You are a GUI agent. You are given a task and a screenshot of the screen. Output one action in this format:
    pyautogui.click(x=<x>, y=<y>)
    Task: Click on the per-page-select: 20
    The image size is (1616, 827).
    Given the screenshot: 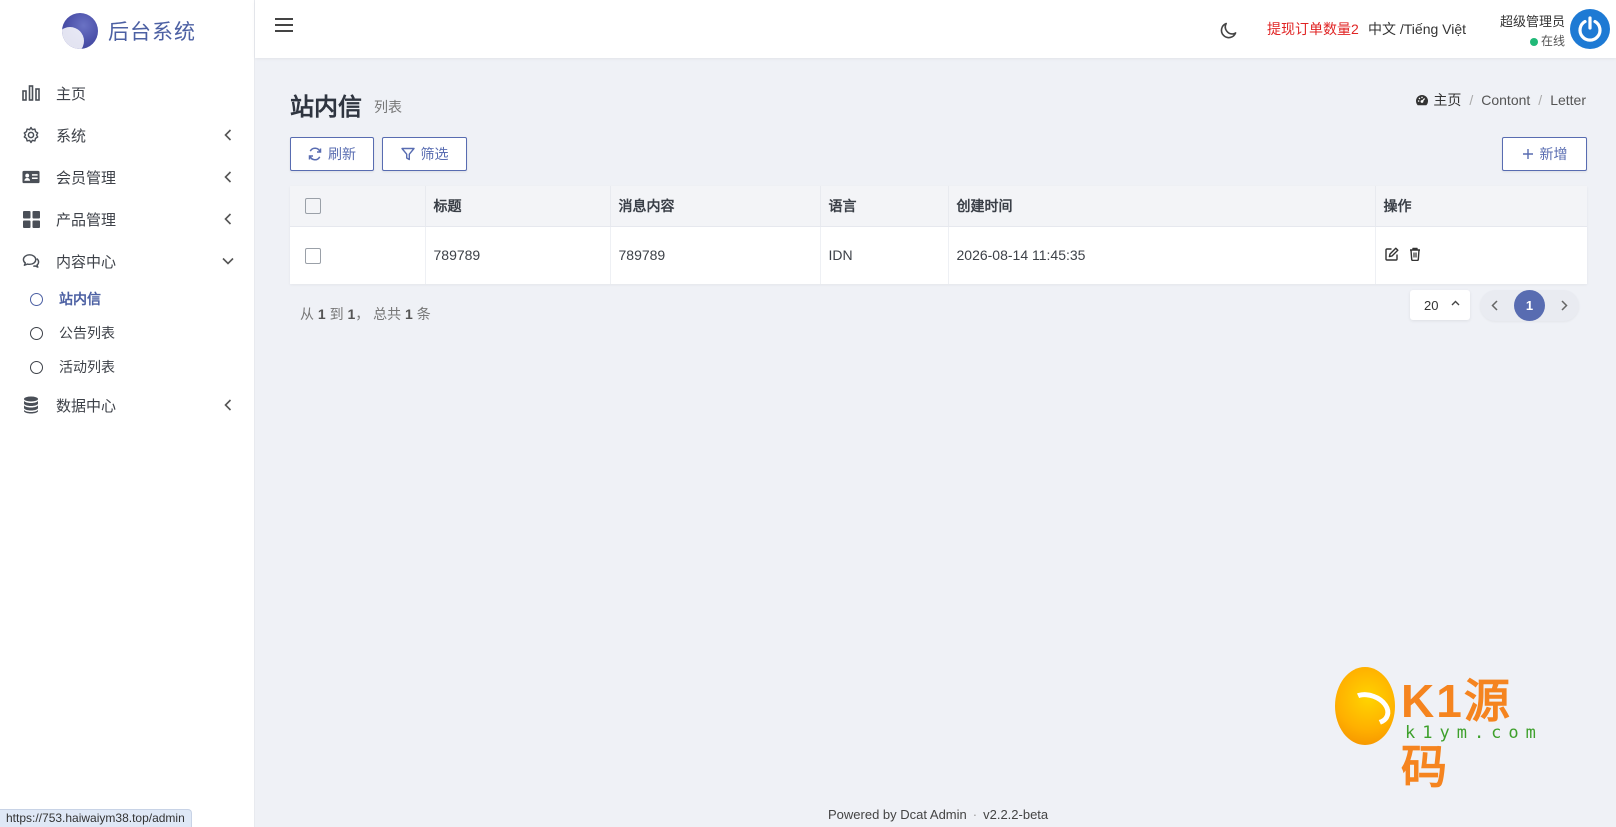 What is the action you would take?
    pyautogui.click(x=1440, y=305)
    